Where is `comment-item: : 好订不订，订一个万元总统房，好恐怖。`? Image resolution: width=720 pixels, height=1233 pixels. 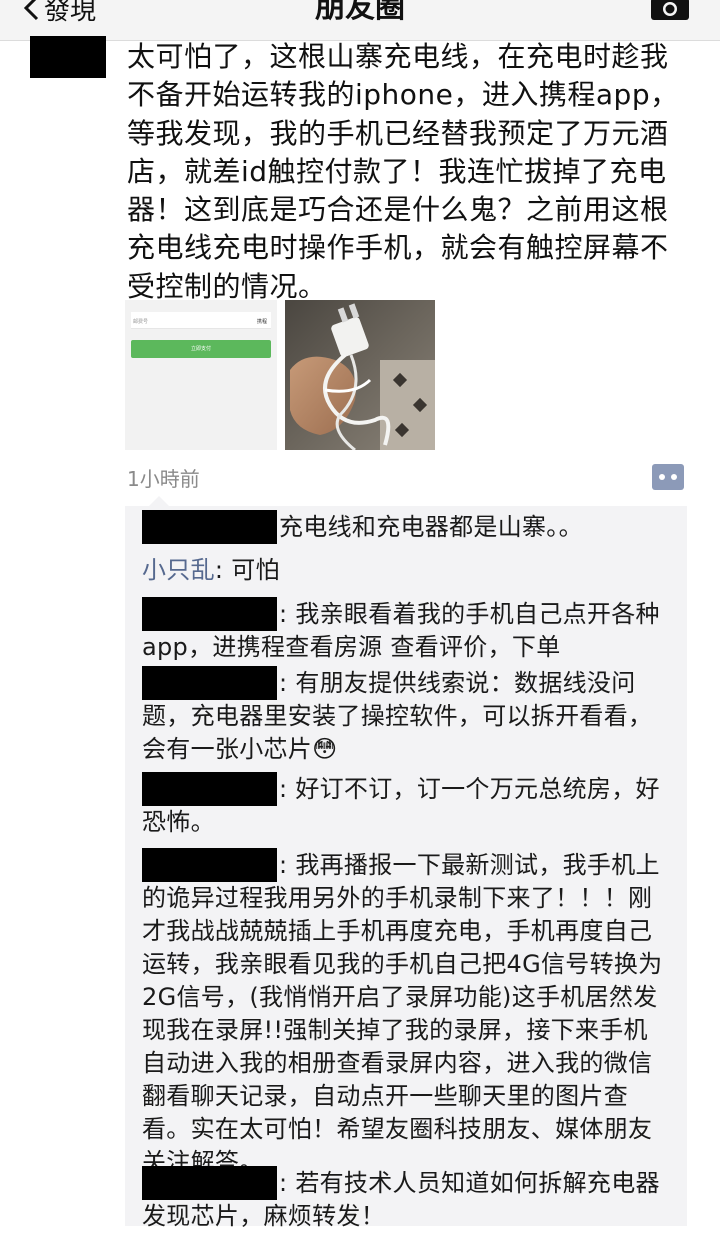 comment-item: : 好订不订，订一个万元总统房，好恐怖。 is located at coordinates (407, 805).